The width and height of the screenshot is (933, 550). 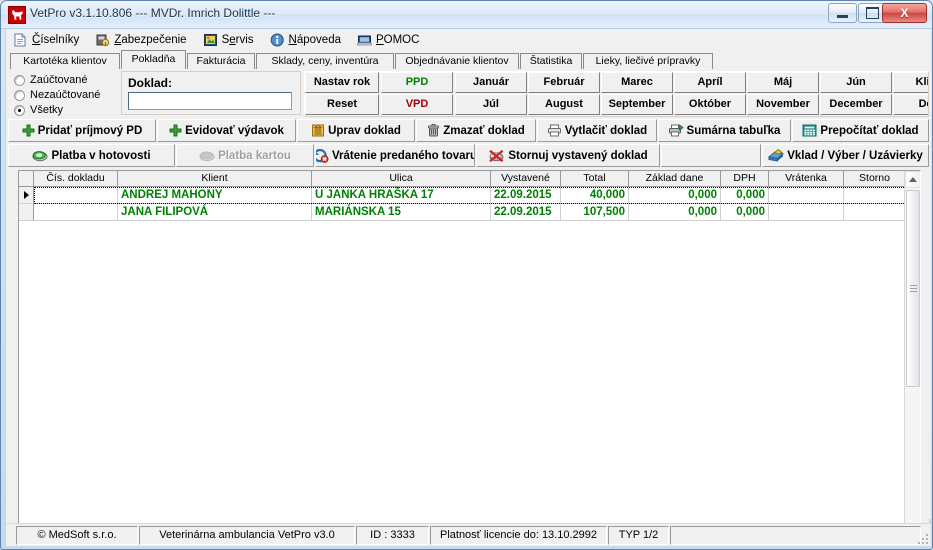 What do you see at coordinates (457, 61) in the screenshot?
I see `tab-objednavanie-klientov: Objednávanie klientov` at bounding box center [457, 61].